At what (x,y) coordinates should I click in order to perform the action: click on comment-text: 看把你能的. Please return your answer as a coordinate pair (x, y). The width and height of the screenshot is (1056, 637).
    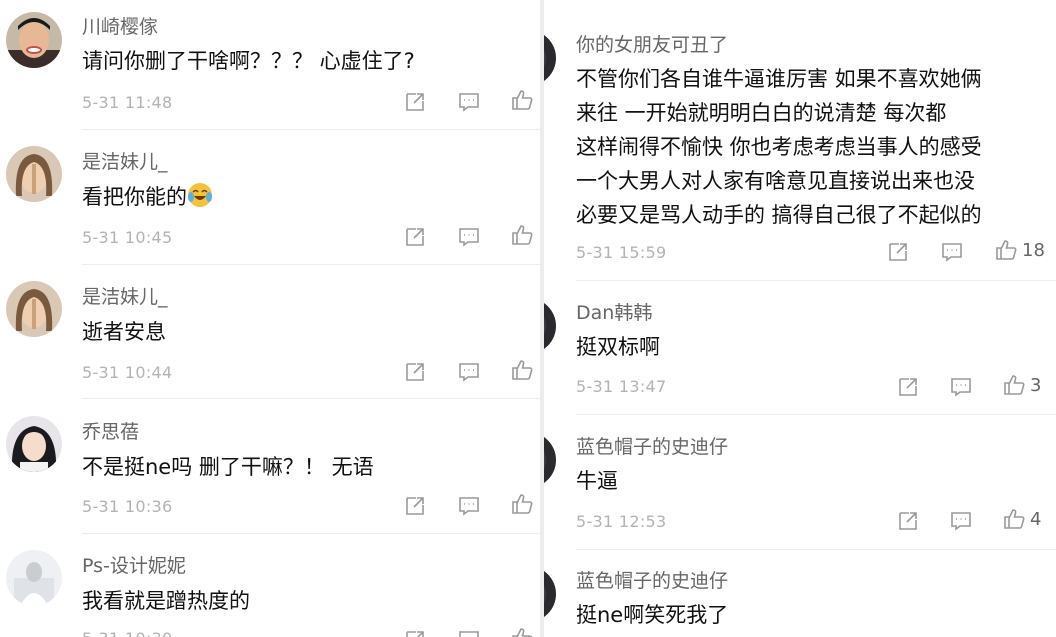
    Looking at the image, I should click on (147, 197).